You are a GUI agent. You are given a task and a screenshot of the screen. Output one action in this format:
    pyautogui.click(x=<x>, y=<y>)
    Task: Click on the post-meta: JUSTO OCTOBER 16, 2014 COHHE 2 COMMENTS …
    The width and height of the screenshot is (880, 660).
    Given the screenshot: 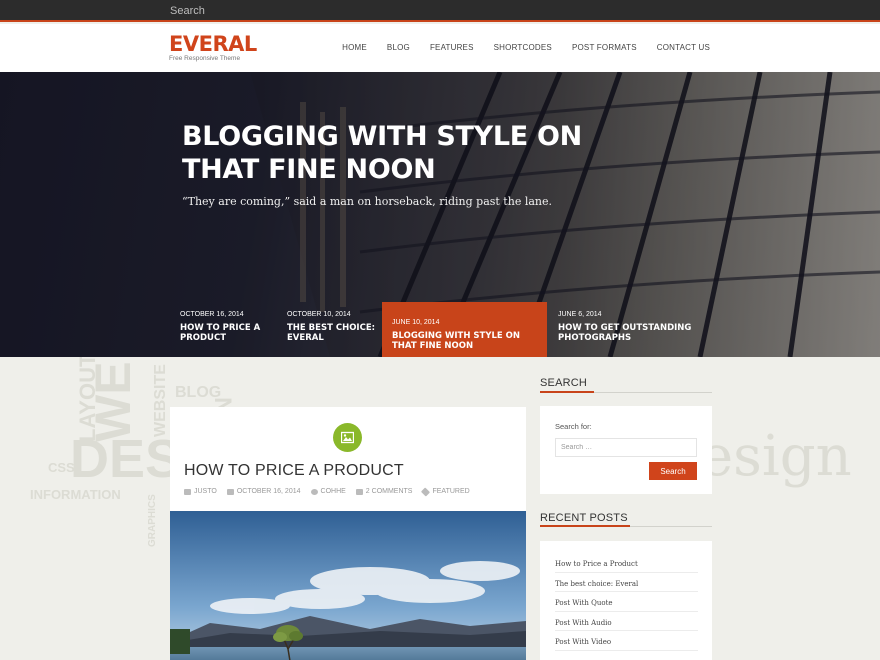 What is the action you would take?
    pyautogui.click(x=332, y=491)
    